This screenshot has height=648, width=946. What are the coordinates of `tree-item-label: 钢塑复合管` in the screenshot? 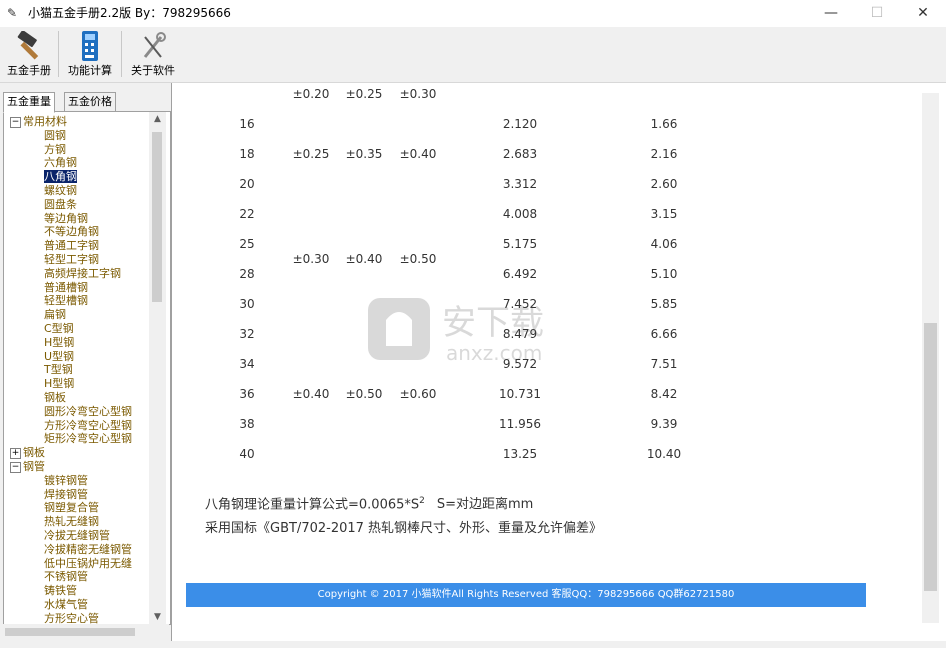 It's located at (71, 508).